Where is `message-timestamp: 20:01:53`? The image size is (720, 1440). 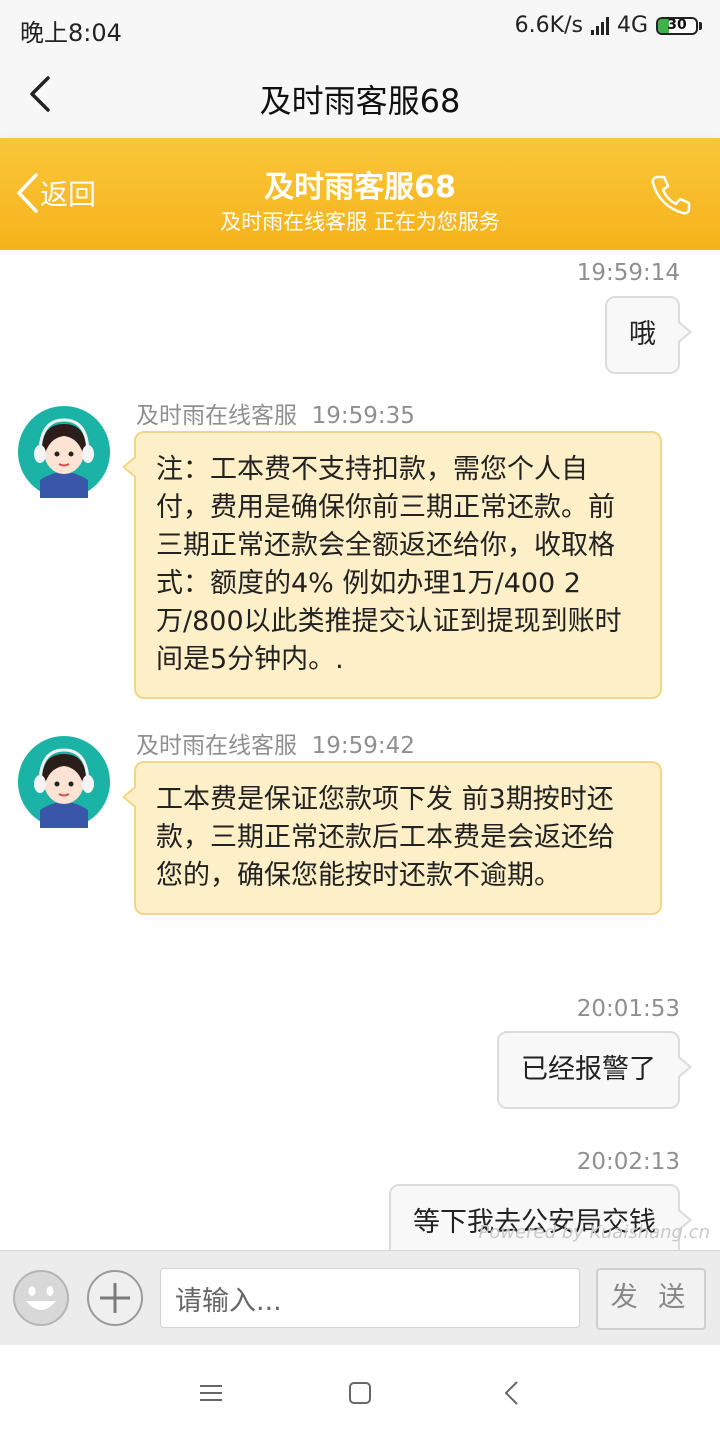 message-timestamp: 20:01:53 is located at coordinates (628, 1009).